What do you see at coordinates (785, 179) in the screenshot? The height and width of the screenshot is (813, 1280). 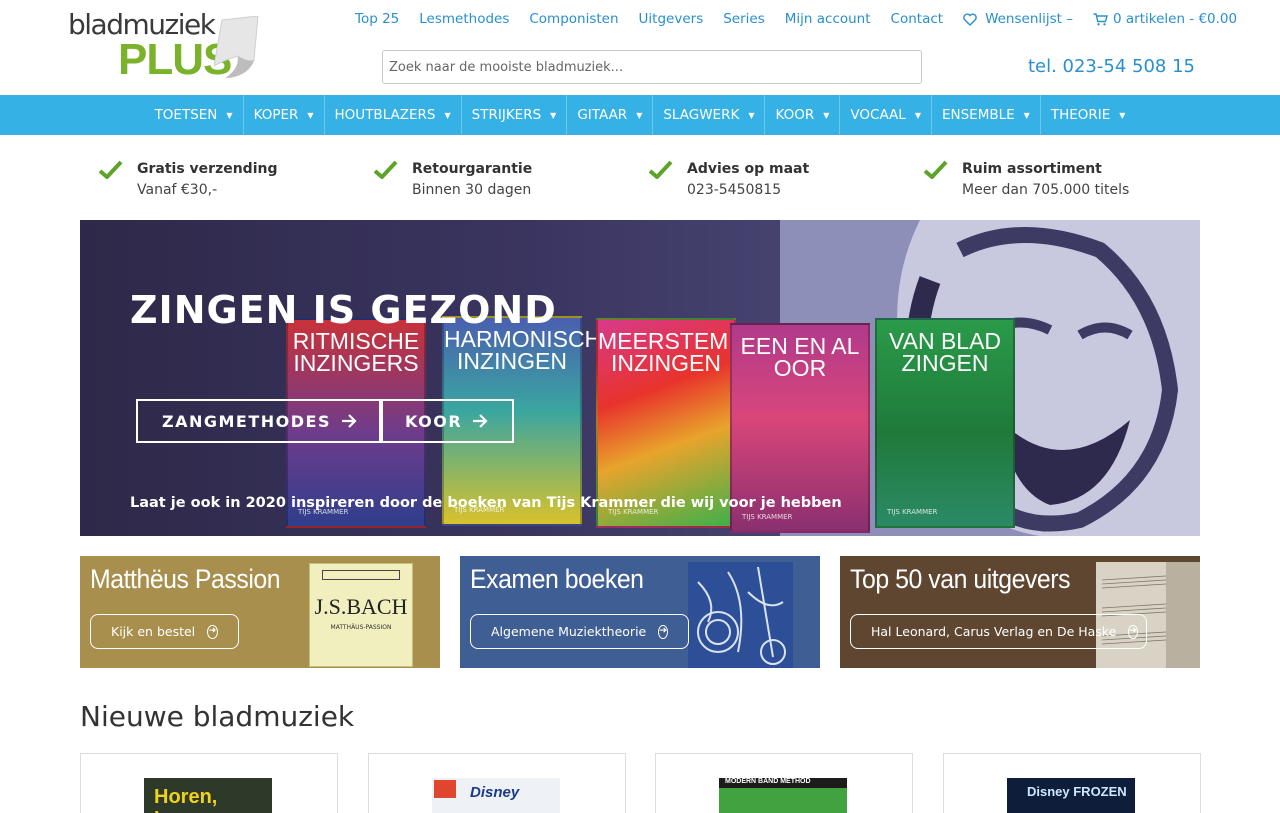 I see `usp-item: Advies op maat 023-5450815` at bounding box center [785, 179].